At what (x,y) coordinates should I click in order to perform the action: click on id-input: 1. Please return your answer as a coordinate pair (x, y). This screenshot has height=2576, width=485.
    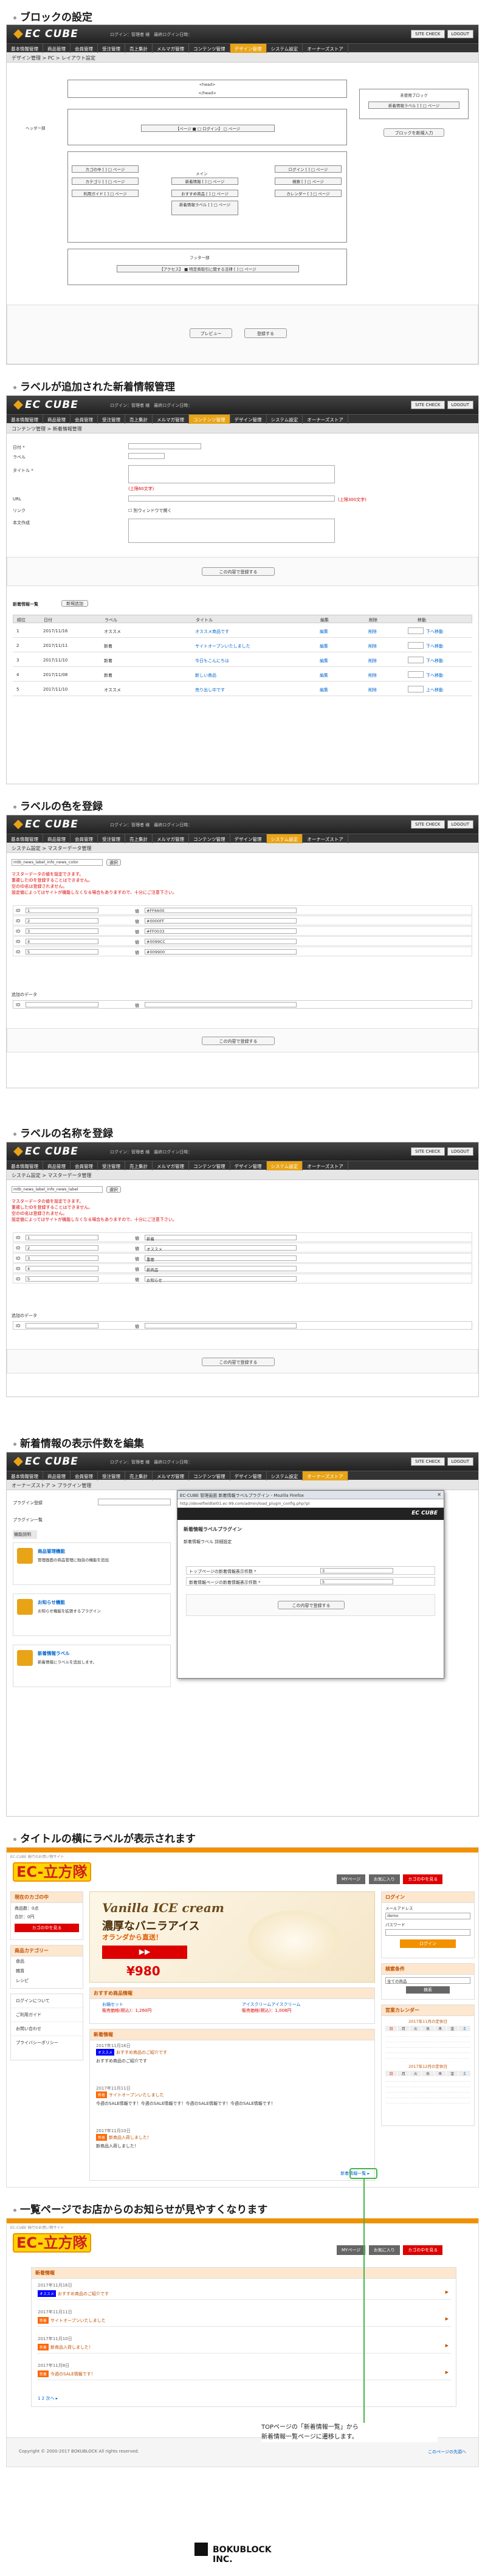
    Looking at the image, I should click on (62, 910).